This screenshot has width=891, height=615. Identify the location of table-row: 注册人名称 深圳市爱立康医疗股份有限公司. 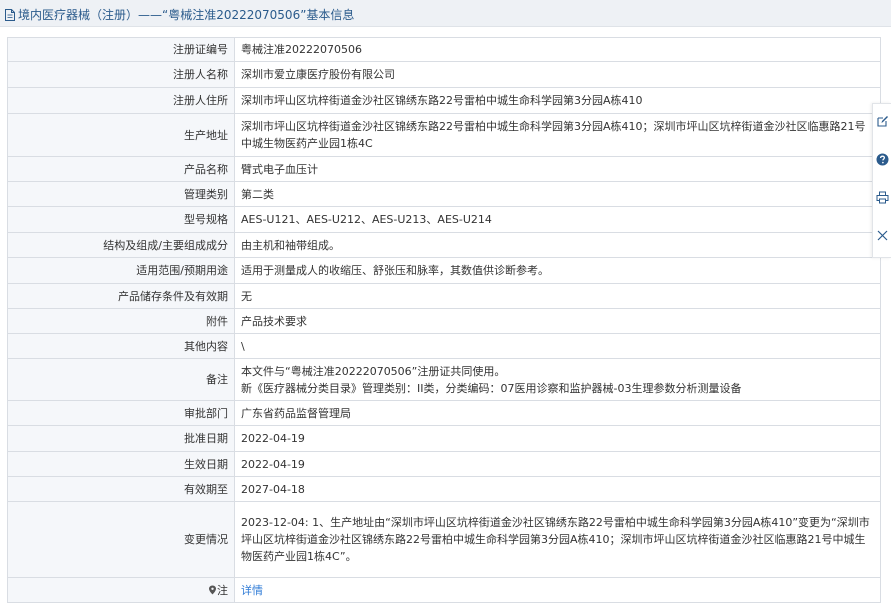
(444, 74).